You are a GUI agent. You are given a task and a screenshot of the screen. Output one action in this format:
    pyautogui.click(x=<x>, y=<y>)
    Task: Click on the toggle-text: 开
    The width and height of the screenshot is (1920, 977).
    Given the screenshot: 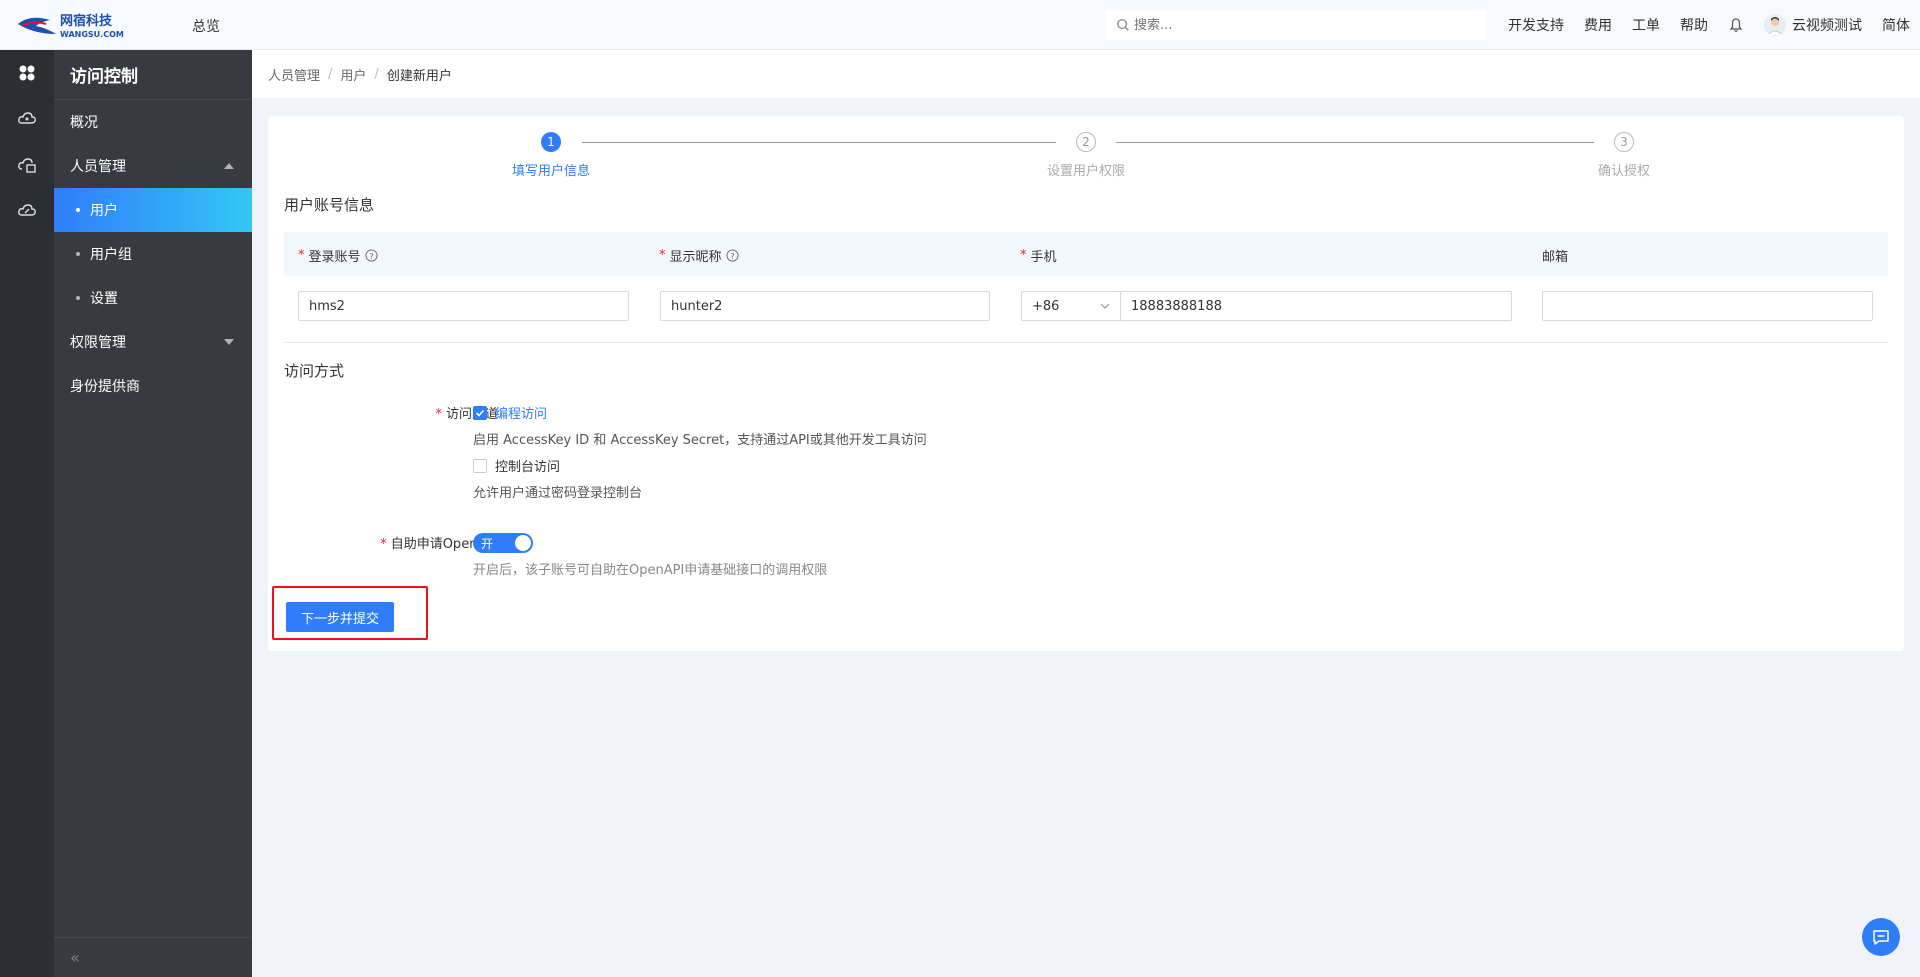 What is the action you would take?
    pyautogui.click(x=487, y=543)
    